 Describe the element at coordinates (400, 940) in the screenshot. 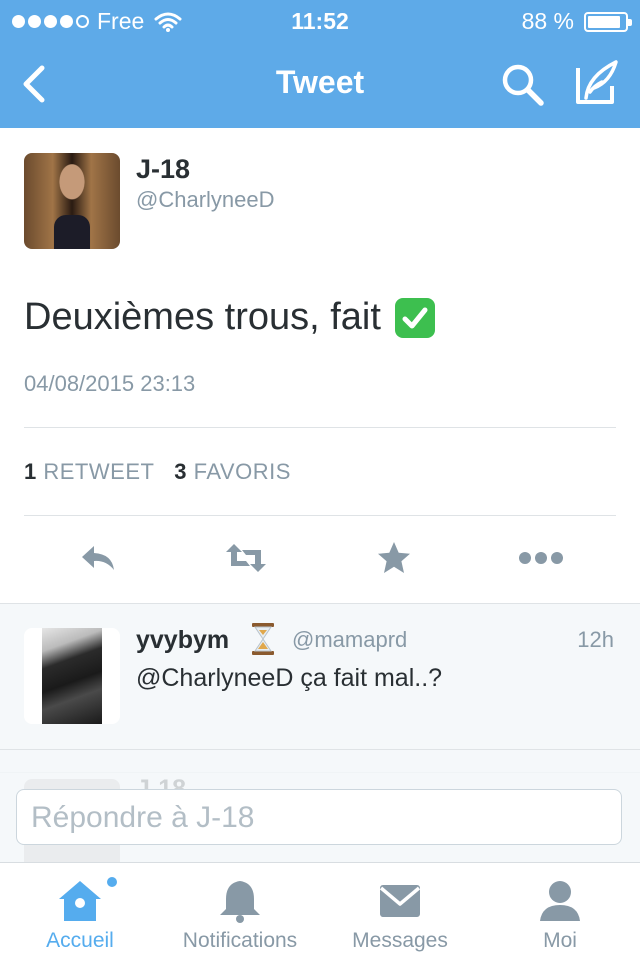

I see `tab-messages-label: Messages` at that location.